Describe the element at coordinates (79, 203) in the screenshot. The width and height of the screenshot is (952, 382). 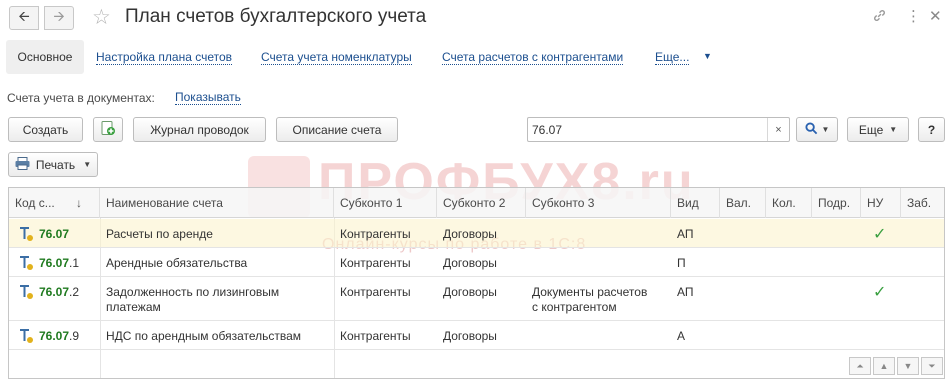
I see `sort-down-icon: ↓` at that location.